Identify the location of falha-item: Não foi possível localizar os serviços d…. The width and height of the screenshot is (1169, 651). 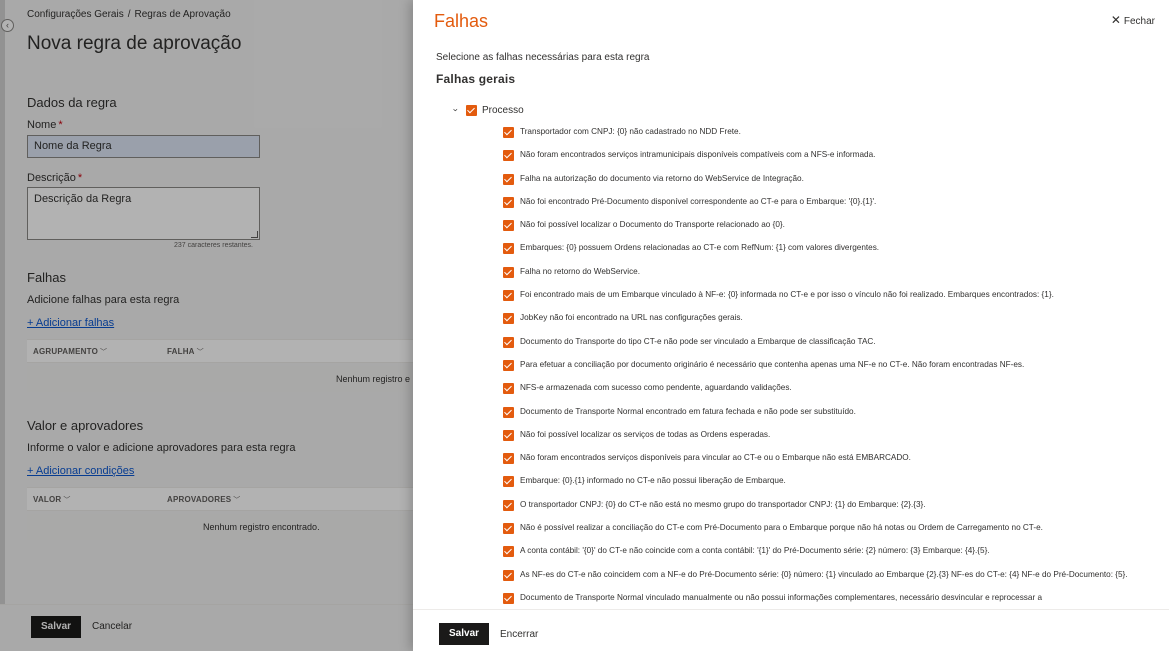
(823, 435).